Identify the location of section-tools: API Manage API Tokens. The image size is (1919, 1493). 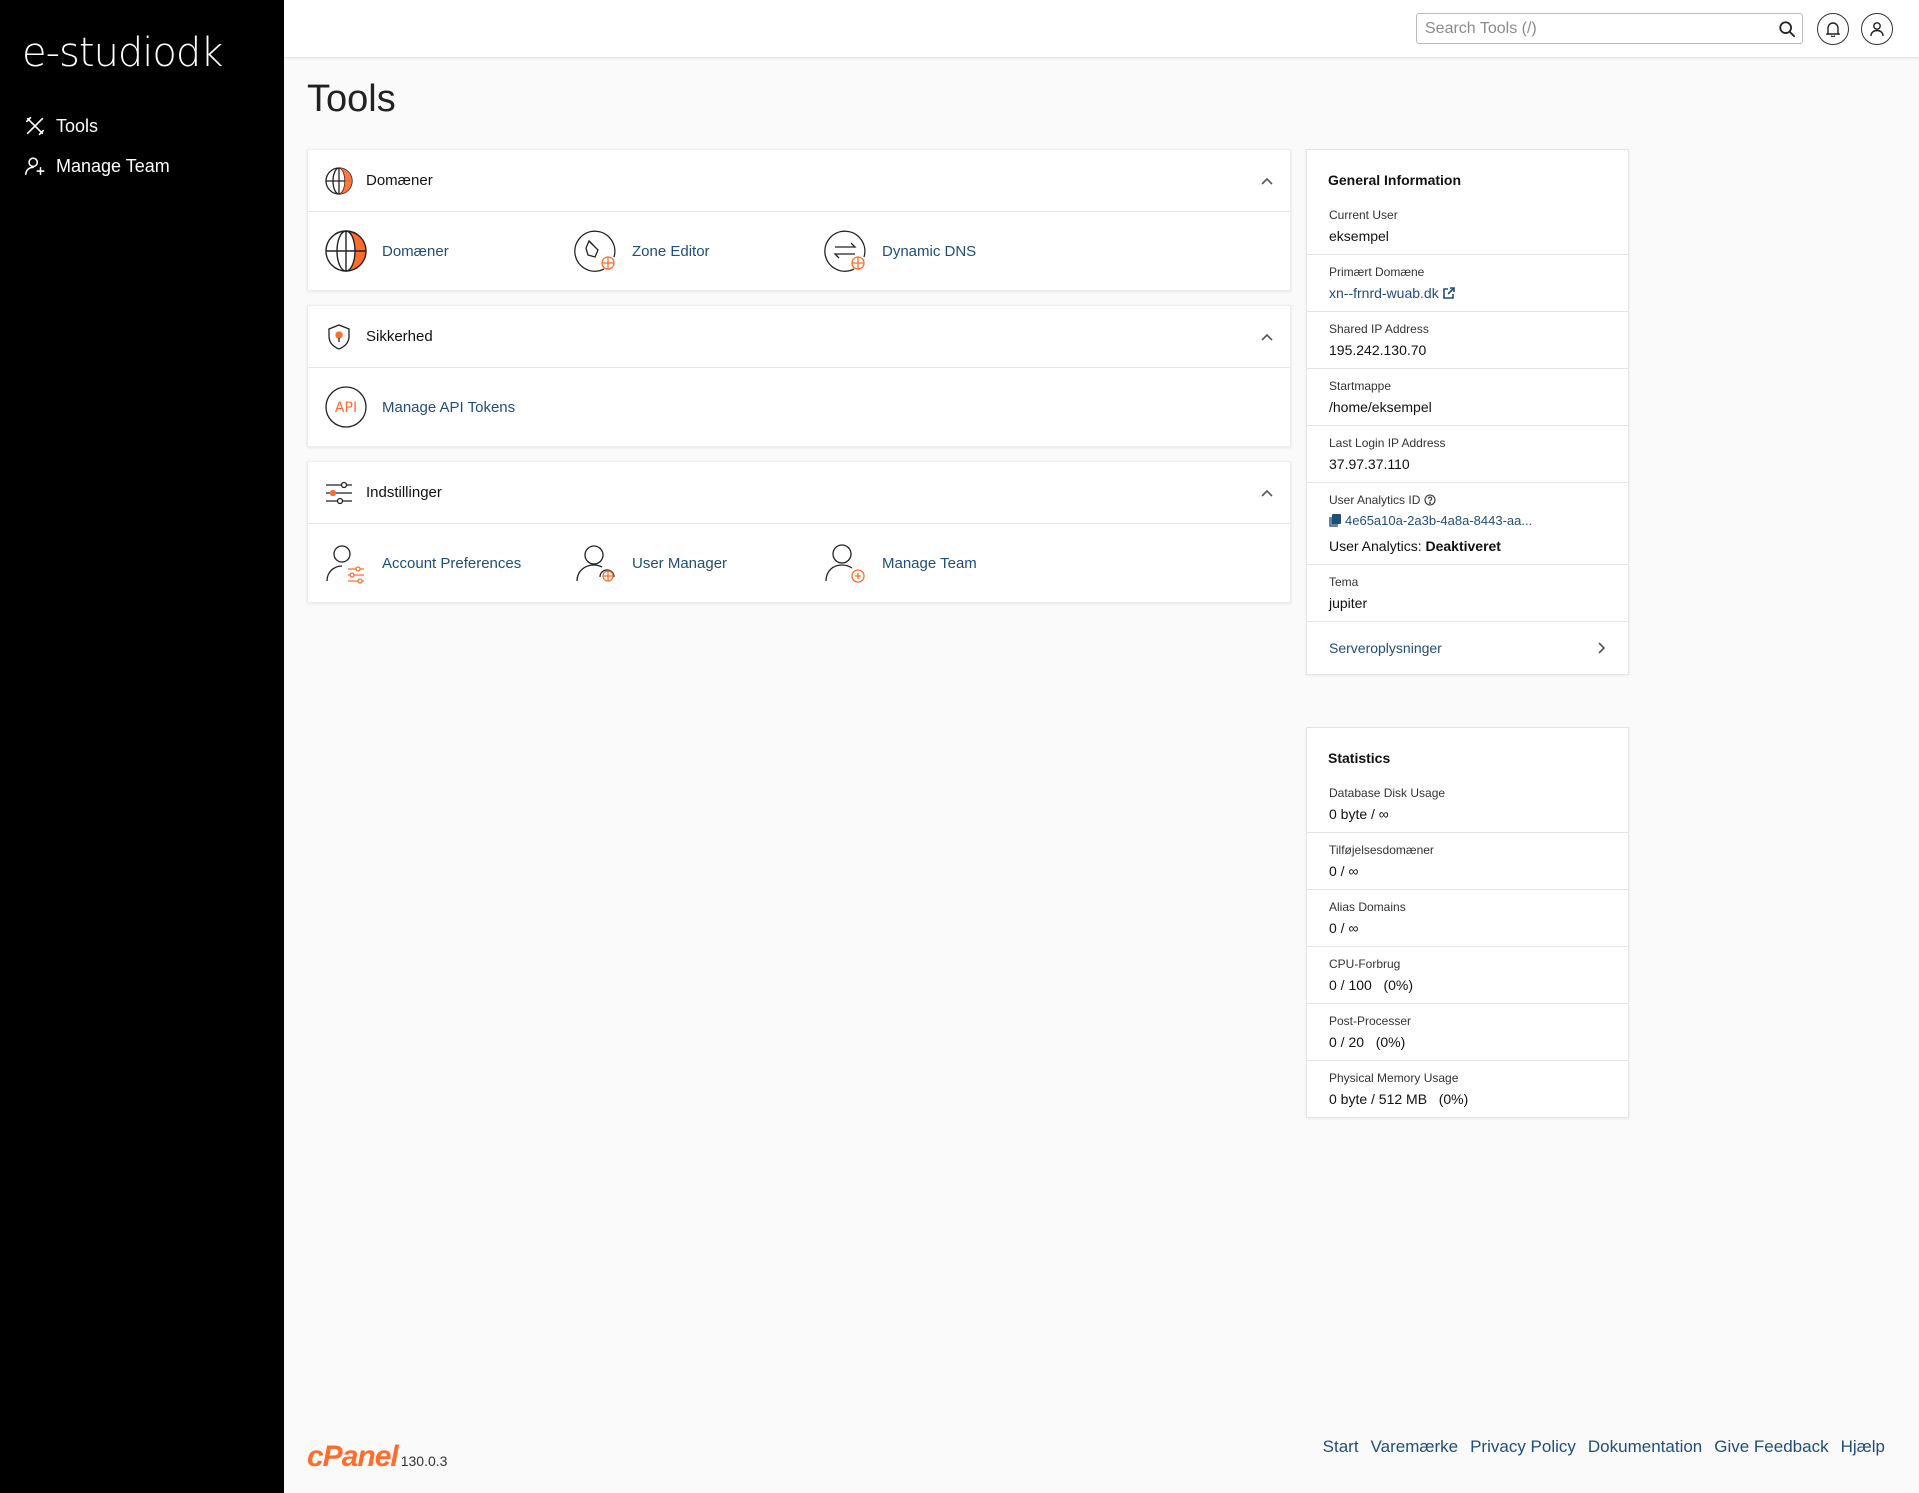
(799, 407).